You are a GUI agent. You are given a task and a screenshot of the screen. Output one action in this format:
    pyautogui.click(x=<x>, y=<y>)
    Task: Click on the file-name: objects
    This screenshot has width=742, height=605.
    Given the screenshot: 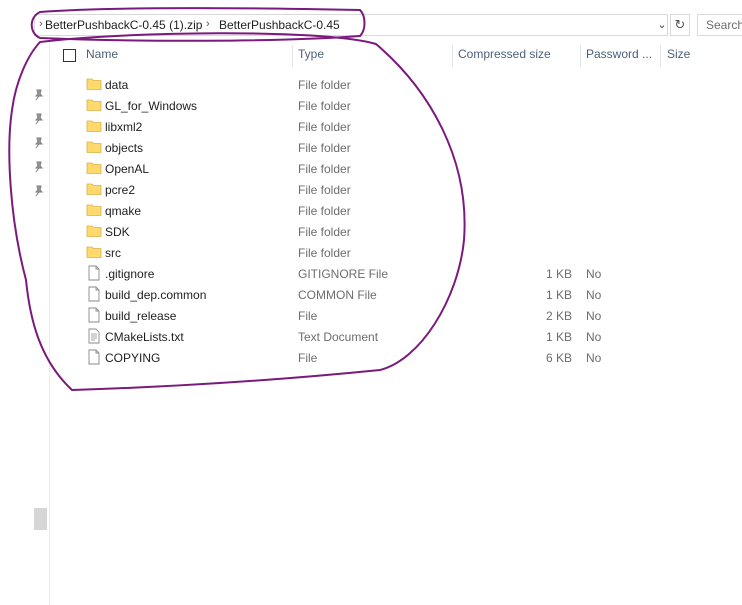 What is the action you would take?
    pyautogui.click(x=124, y=148)
    